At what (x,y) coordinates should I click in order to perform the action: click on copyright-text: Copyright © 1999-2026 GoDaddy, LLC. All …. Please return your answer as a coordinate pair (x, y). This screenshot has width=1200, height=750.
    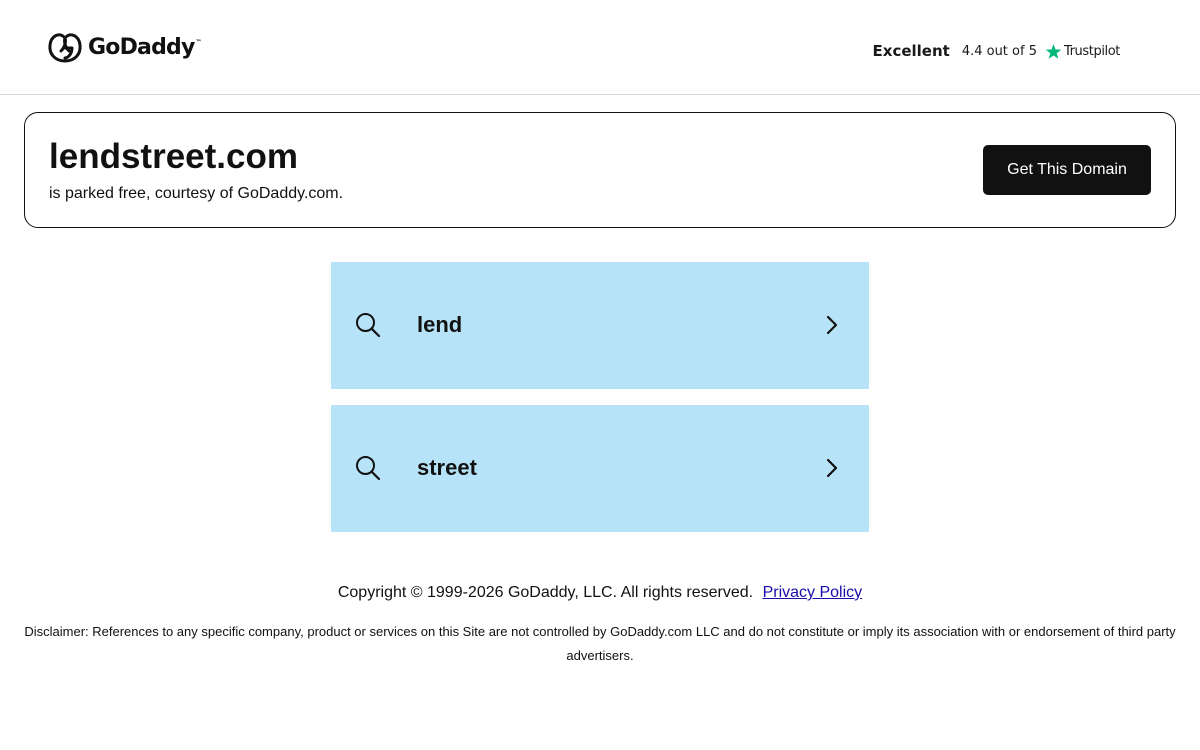
    Looking at the image, I should click on (545, 592).